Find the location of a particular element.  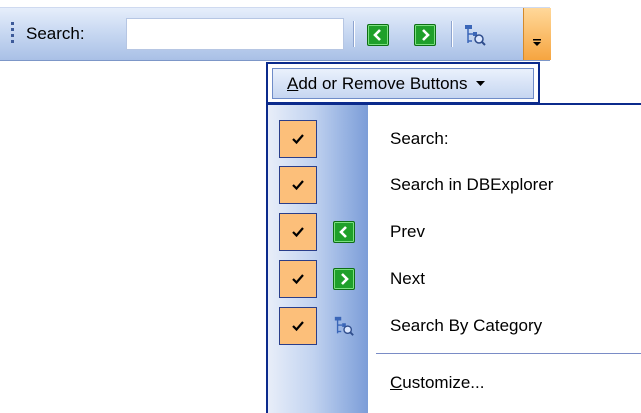

search-label: Search: is located at coordinates (55, 33).